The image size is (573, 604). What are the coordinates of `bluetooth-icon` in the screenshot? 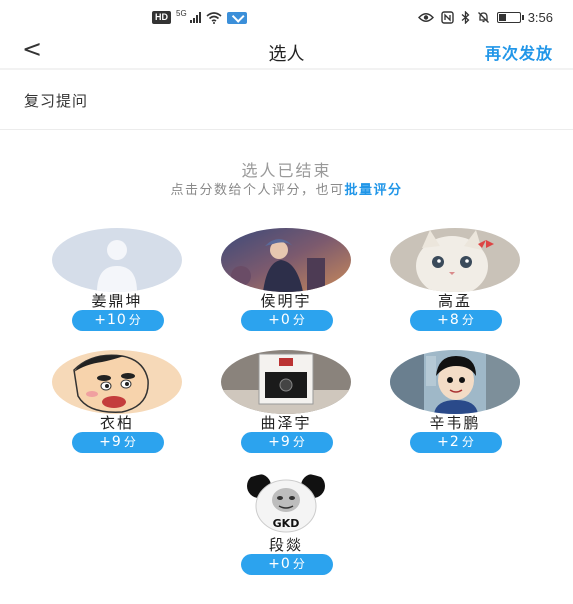 It's located at (465, 17).